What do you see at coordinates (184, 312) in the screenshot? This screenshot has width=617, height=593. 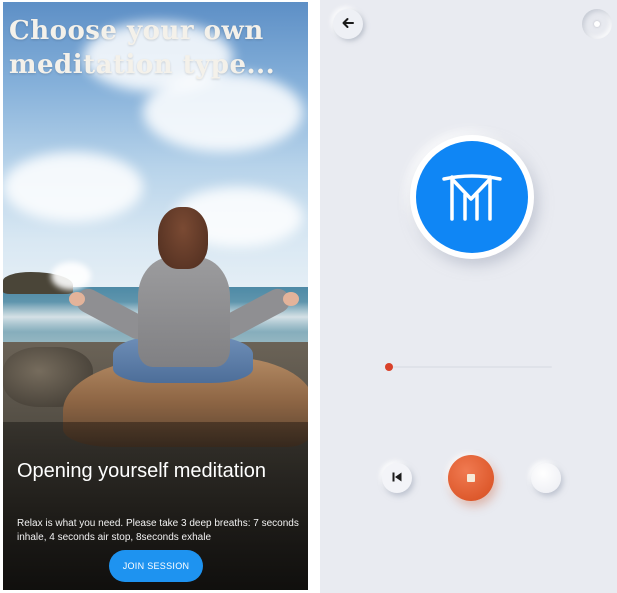 I see `woman-torso` at bounding box center [184, 312].